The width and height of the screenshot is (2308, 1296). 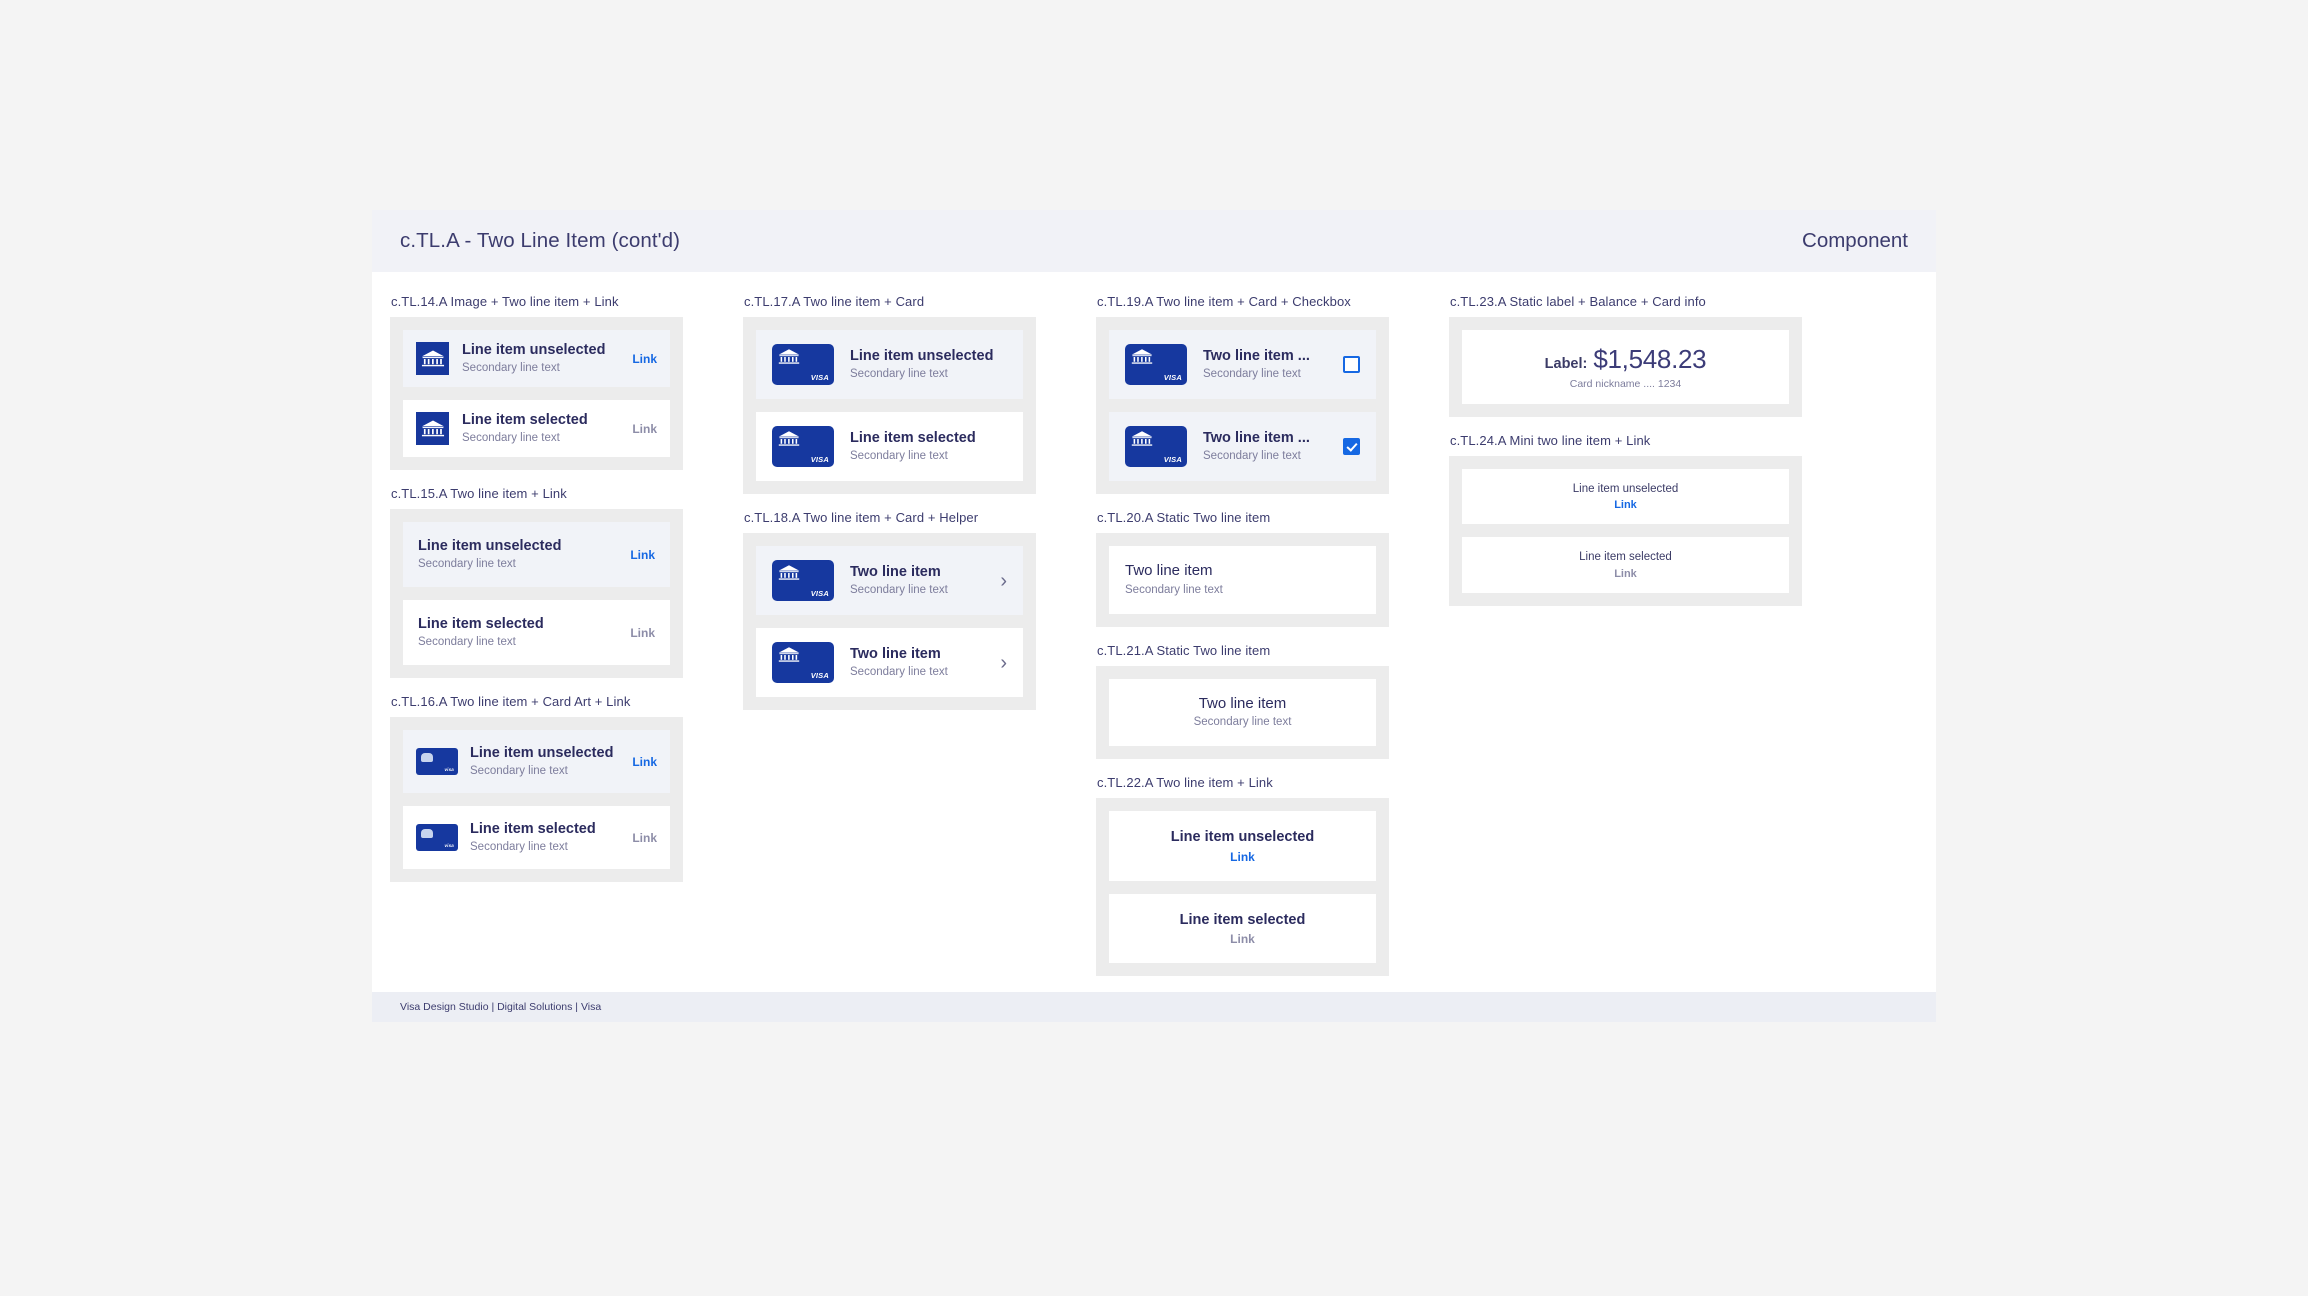 What do you see at coordinates (1650, 359) in the screenshot?
I see `balance-amount: $1,548.23` at bounding box center [1650, 359].